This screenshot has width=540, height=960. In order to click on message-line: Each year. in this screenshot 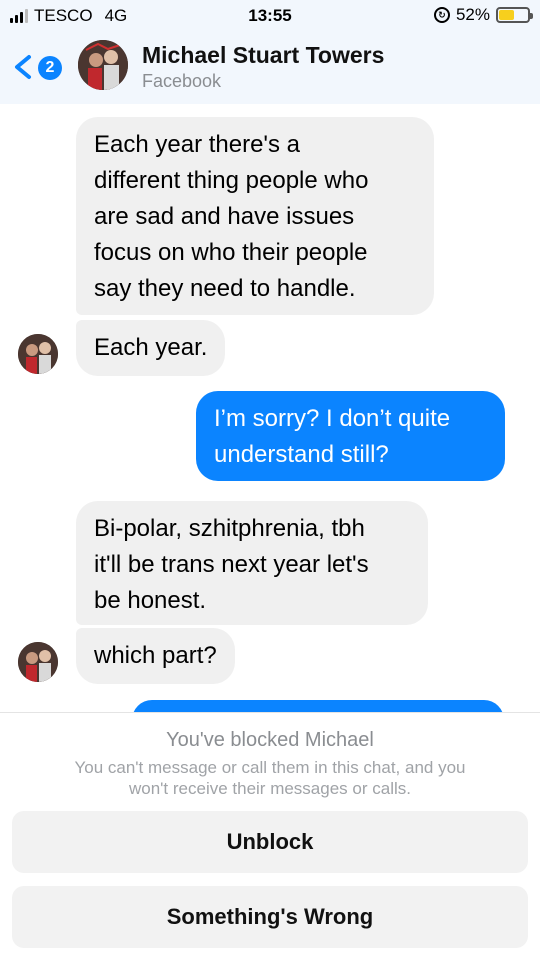, I will do `click(151, 347)`.